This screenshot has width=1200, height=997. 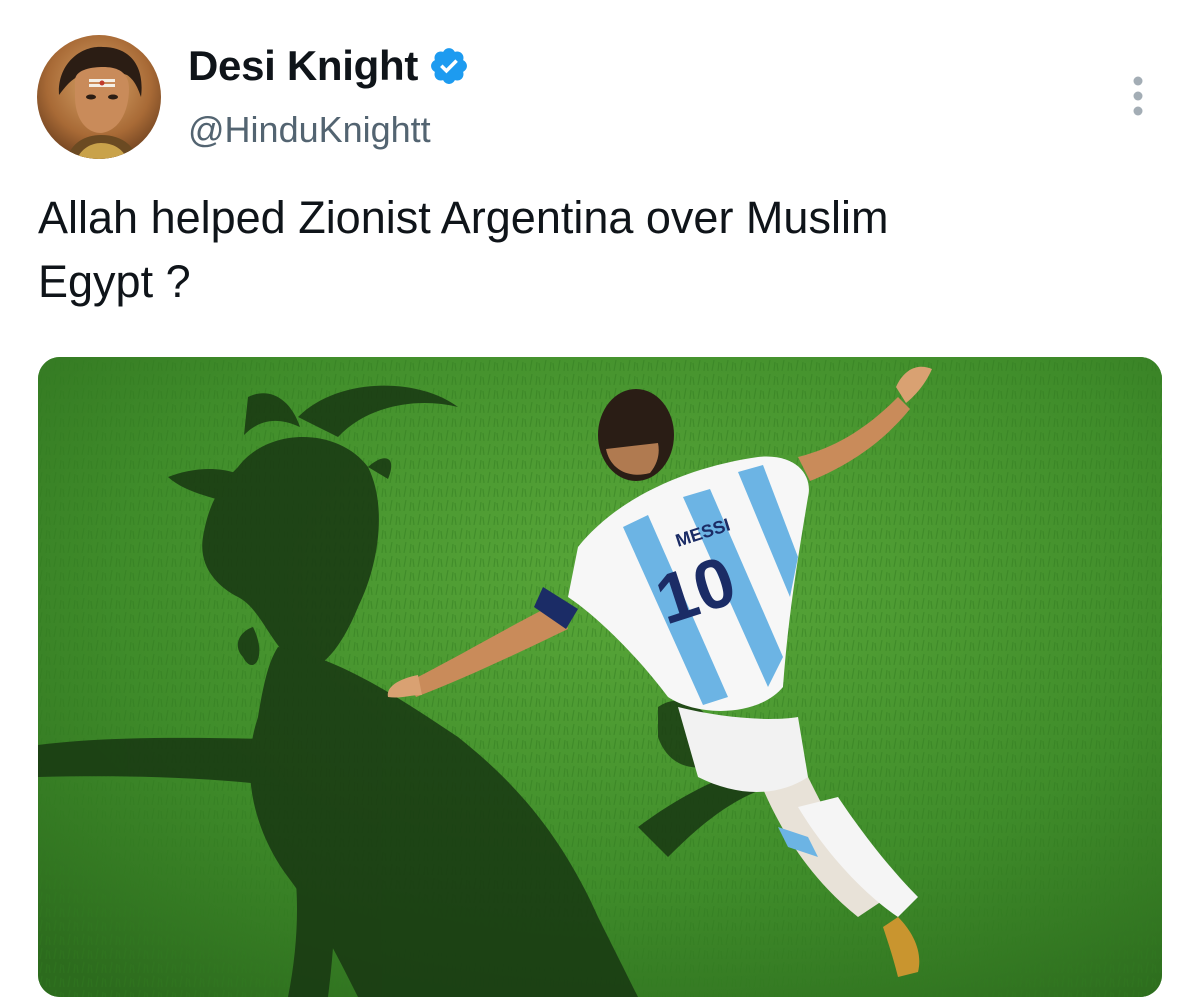 I want to click on more-options-button, so click(x=1138, y=96).